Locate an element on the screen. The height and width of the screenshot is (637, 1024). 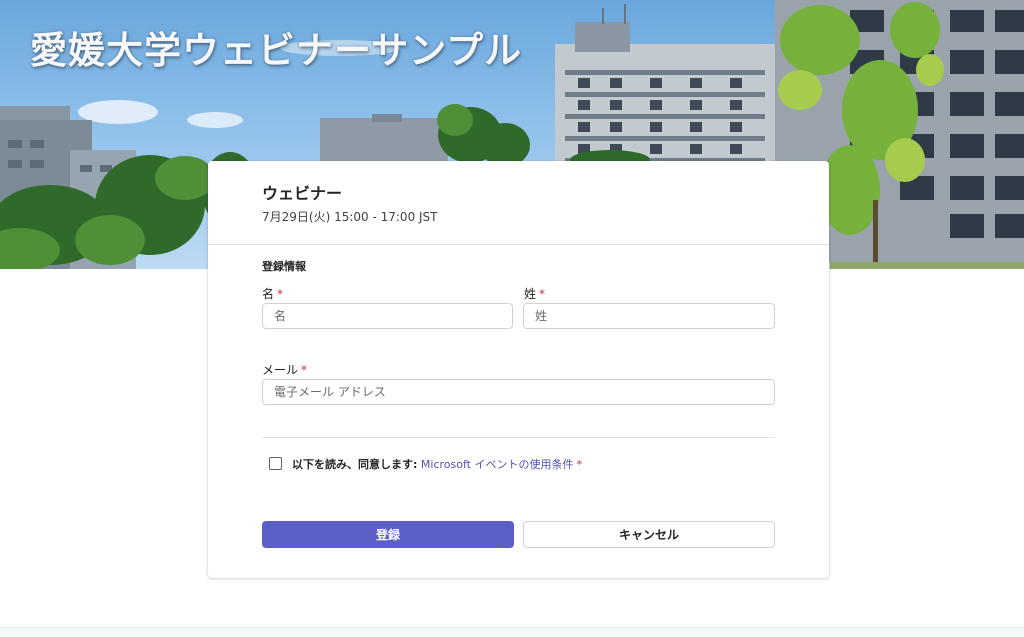
banner-title: 愛媛大学ウェビナーサンプル is located at coordinates (276, 50).